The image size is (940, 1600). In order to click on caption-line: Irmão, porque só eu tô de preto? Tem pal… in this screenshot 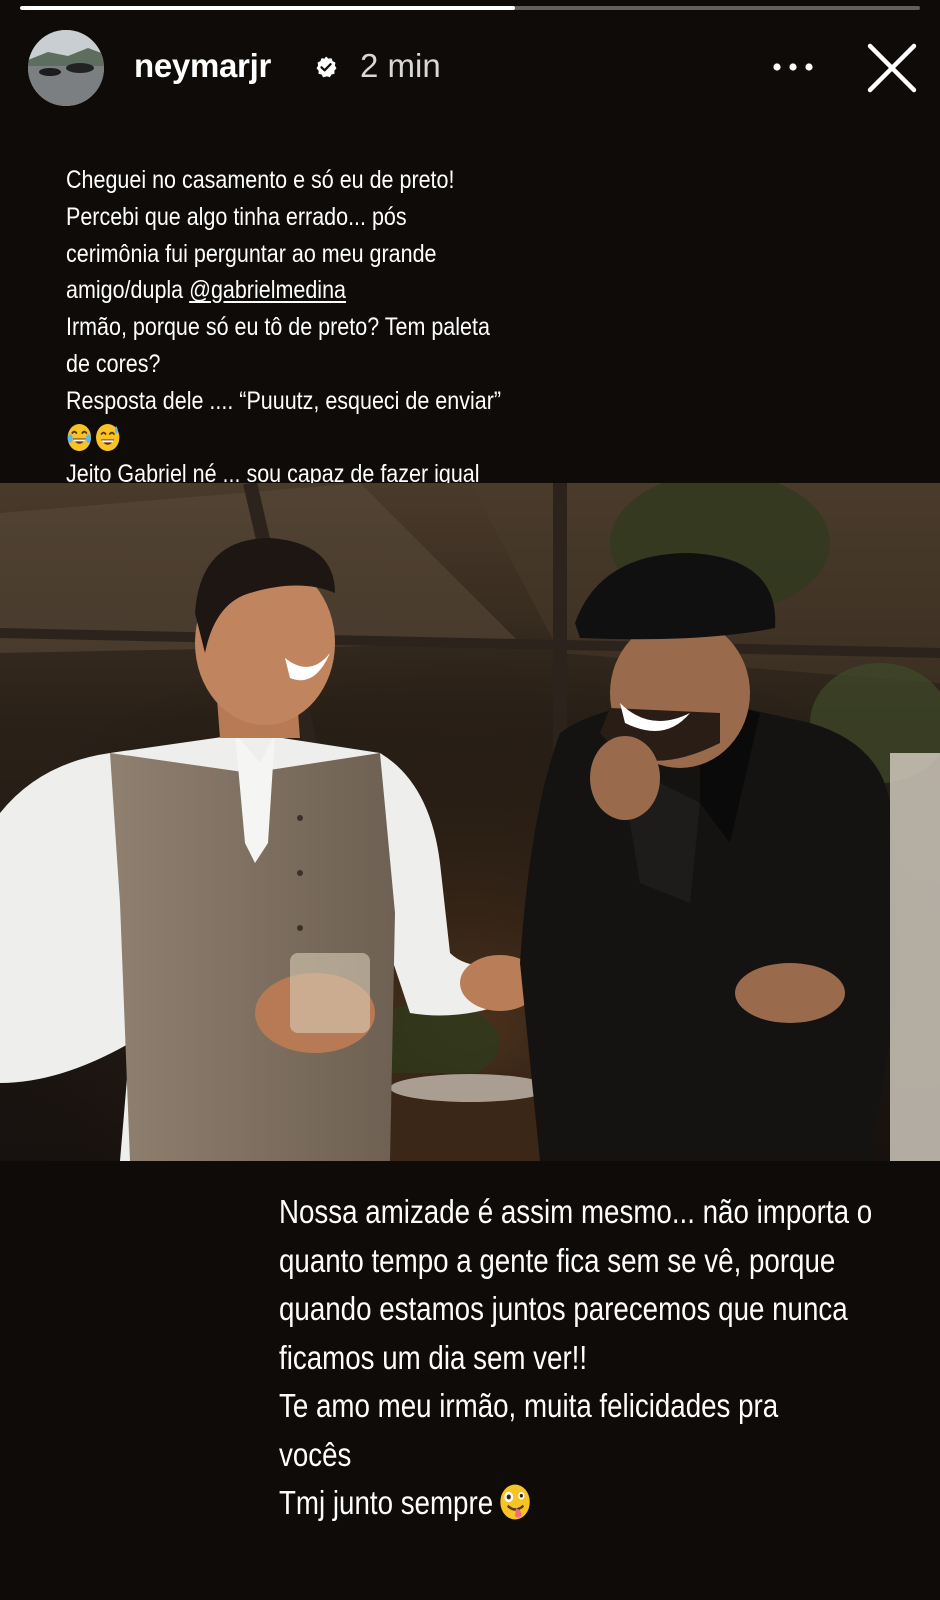, I will do `click(278, 327)`.